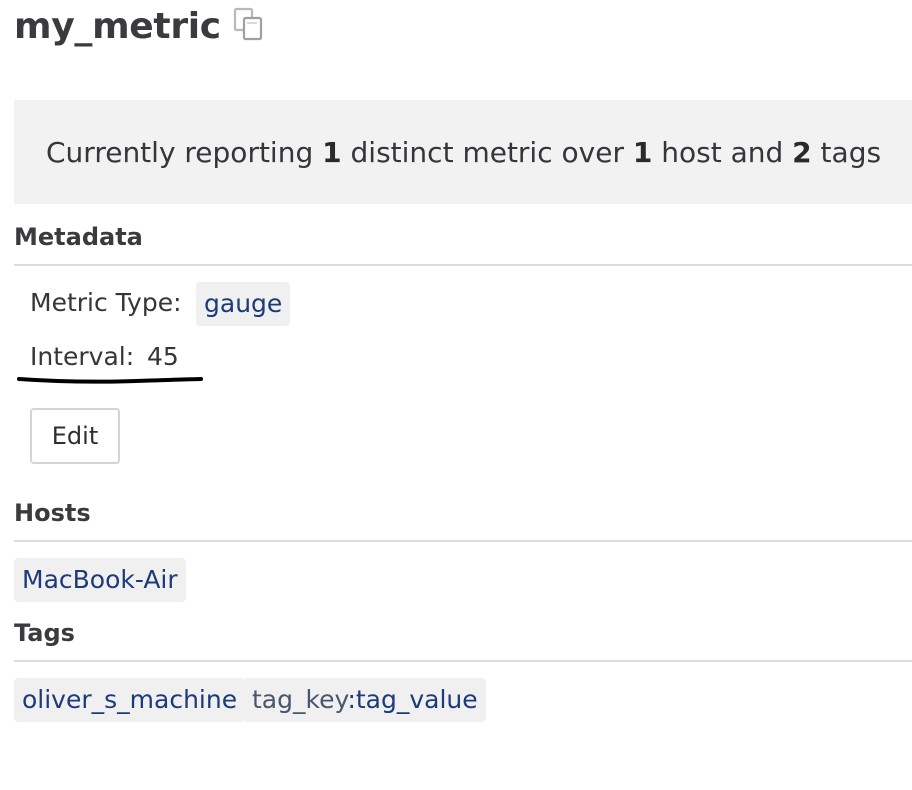 Image resolution: width=912 pixels, height=790 pixels. What do you see at coordinates (846, 152) in the screenshot?
I see `summary-suffix: tags` at bounding box center [846, 152].